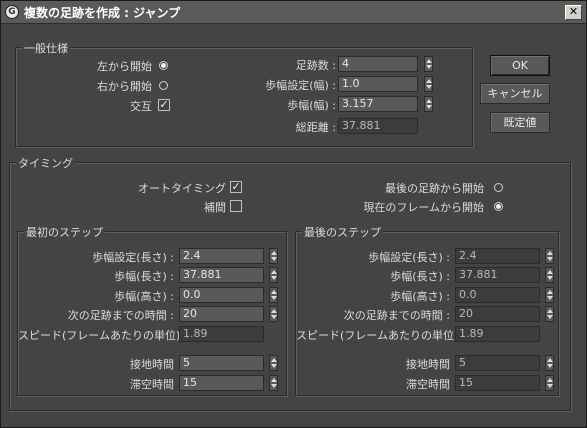 This screenshot has height=428, width=587. I want to click on last-time-to-next-label: 次の足跡までの時間 :, so click(396, 315).